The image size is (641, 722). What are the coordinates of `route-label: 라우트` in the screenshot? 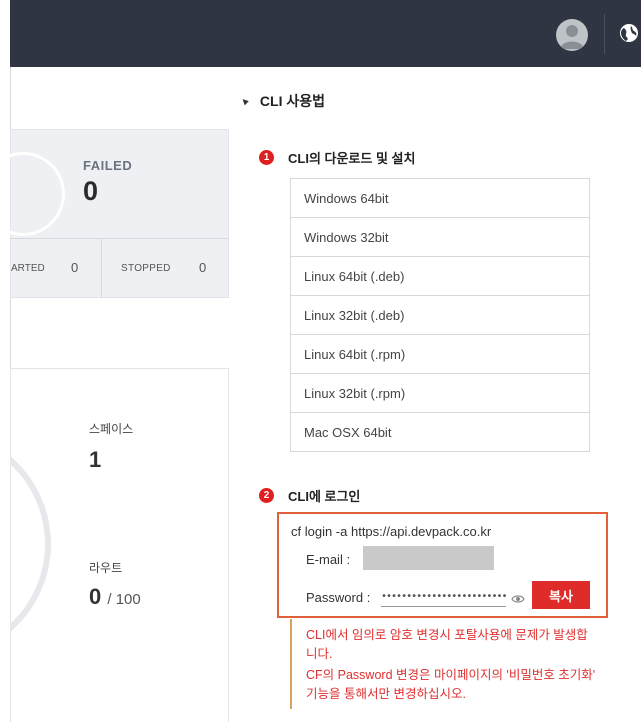 It's located at (106, 568).